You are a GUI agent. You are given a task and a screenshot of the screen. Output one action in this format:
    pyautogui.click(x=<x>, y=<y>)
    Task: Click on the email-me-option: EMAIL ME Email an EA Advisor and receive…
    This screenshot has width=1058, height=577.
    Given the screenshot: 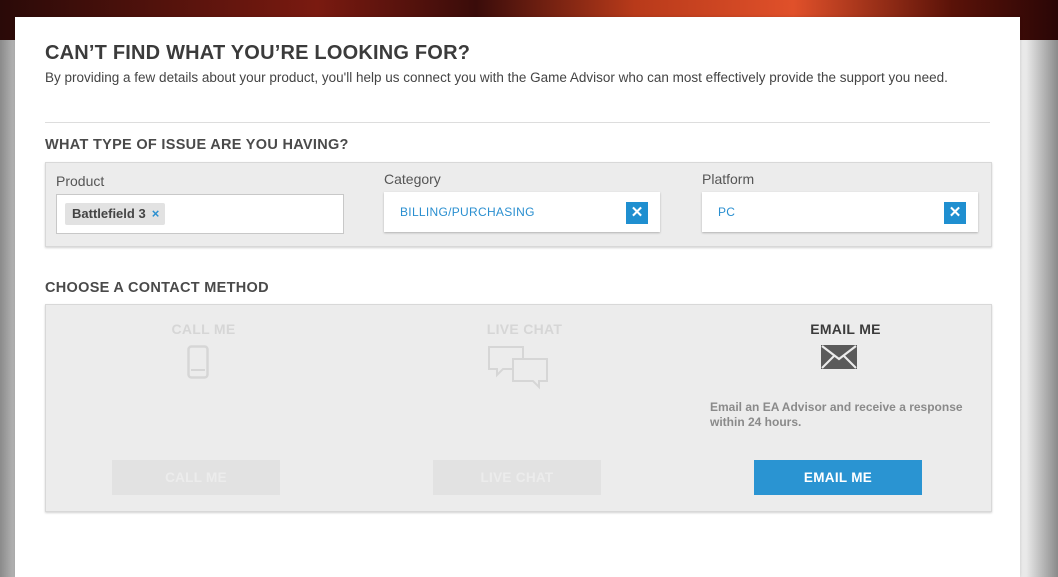 What is the action you would take?
    pyautogui.click(x=845, y=408)
    